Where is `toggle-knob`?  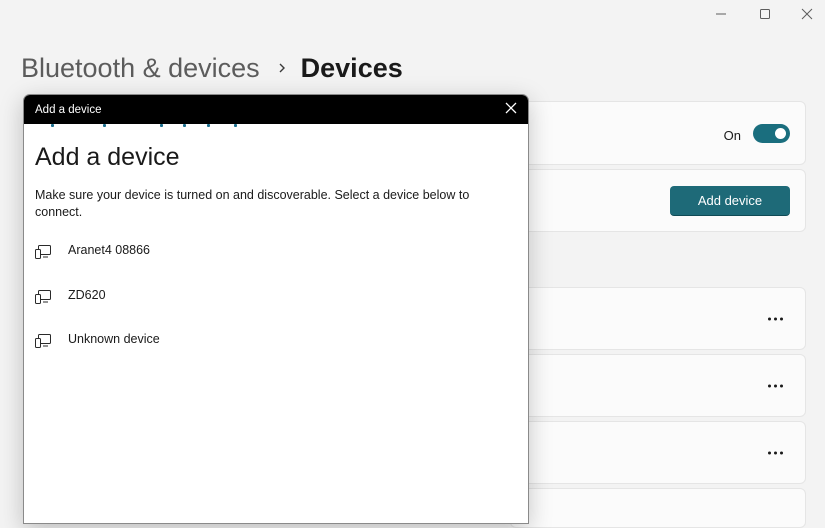 toggle-knob is located at coordinates (780, 133).